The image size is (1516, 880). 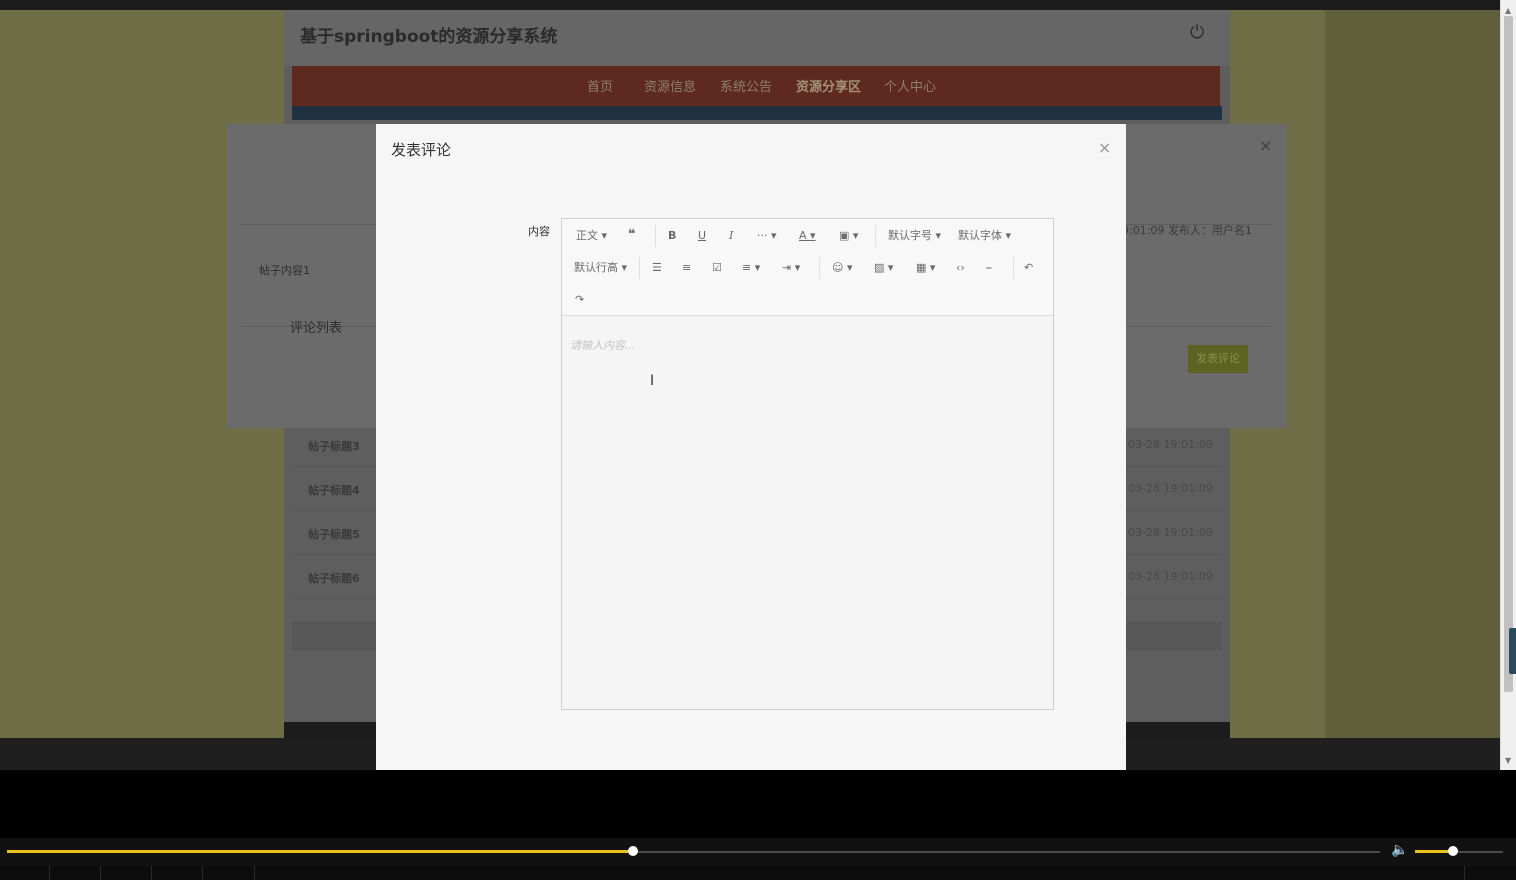 What do you see at coordinates (848, 236) in the screenshot?
I see `background-color-icon: ▣ ▾` at bounding box center [848, 236].